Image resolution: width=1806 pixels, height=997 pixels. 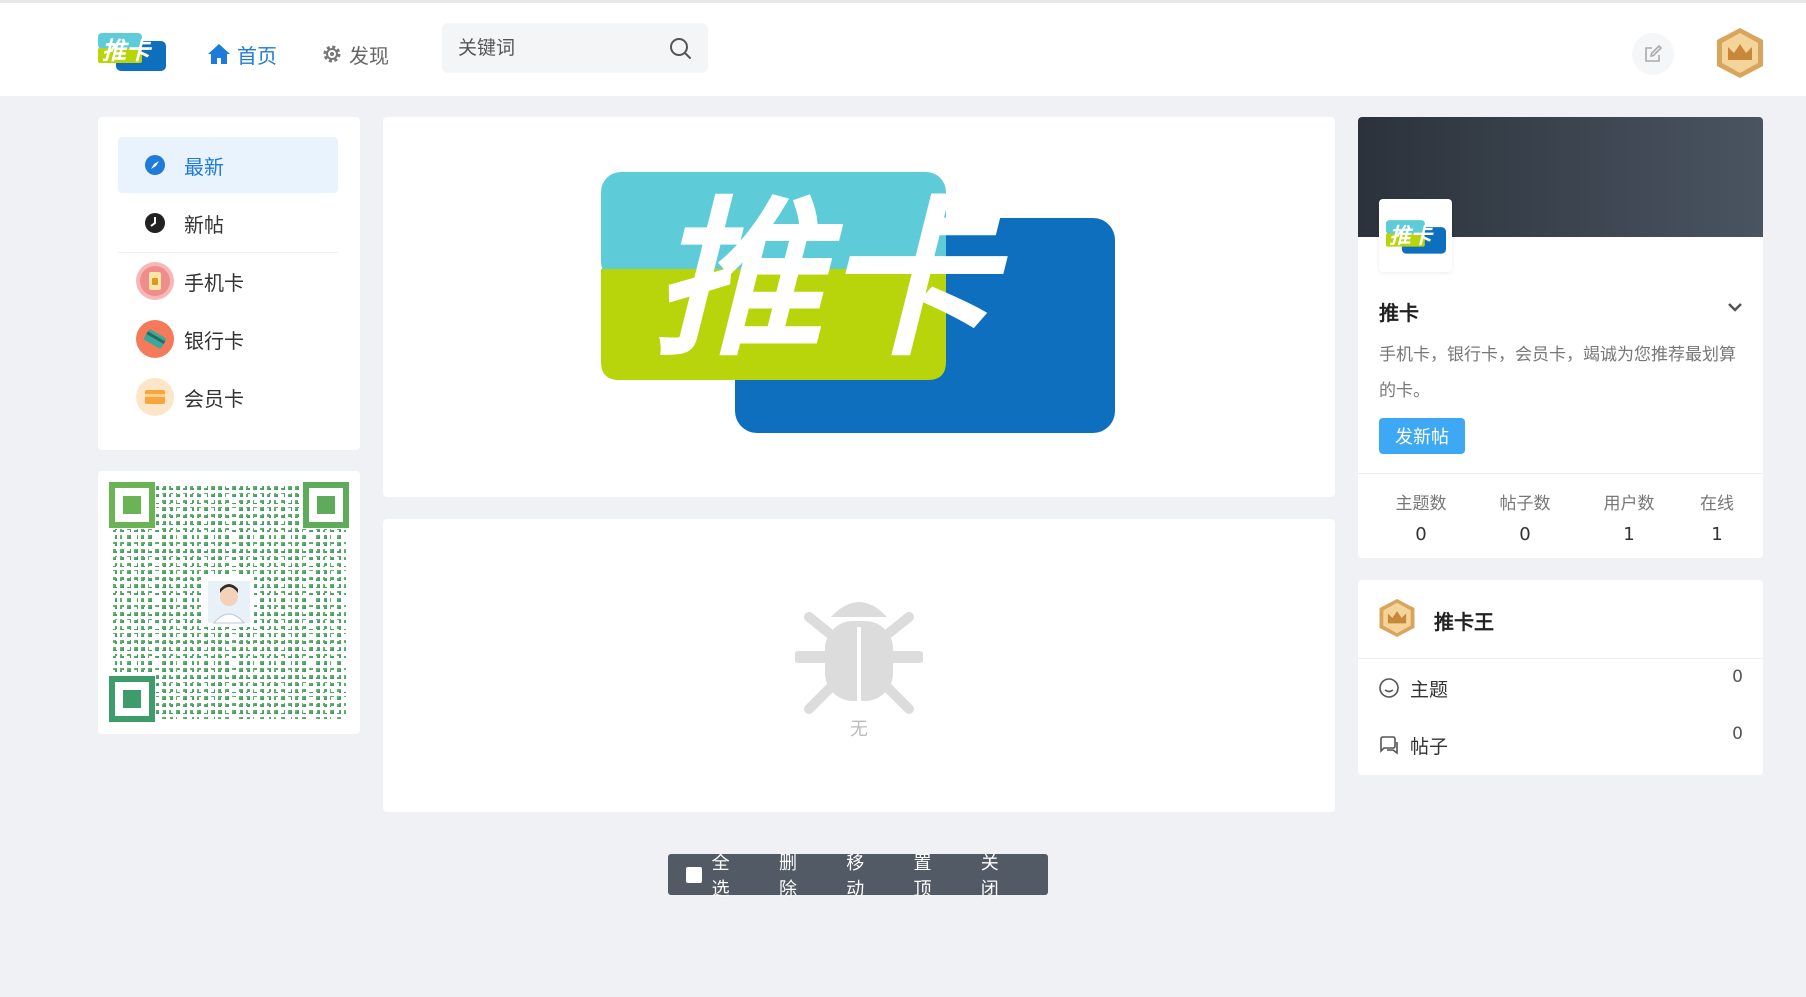 I want to click on moderation-toolbar: 全选 删除 移动 置顶 关闭, so click(x=858, y=876).